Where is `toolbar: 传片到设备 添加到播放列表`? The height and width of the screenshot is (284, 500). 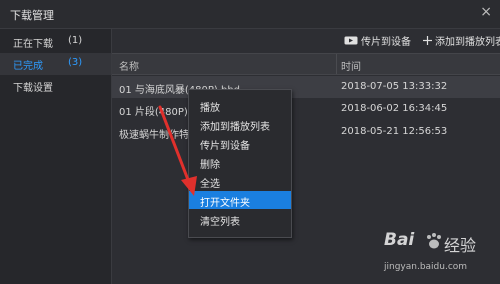
toolbar: 传片到设备 添加到播放列表 is located at coordinates (306, 40).